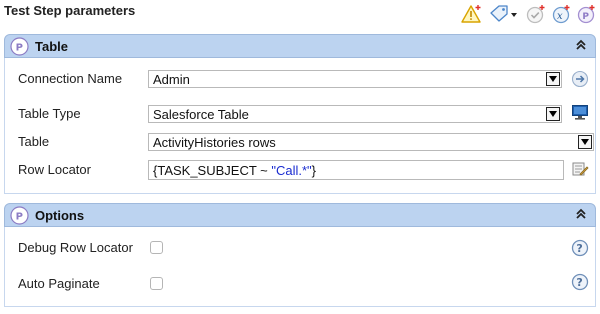 Image resolution: width=600 pixels, height=314 pixels. Describe the element at coordinates (580, 79) in the screenshot. I see `navigate-arrow-icon` at that location.